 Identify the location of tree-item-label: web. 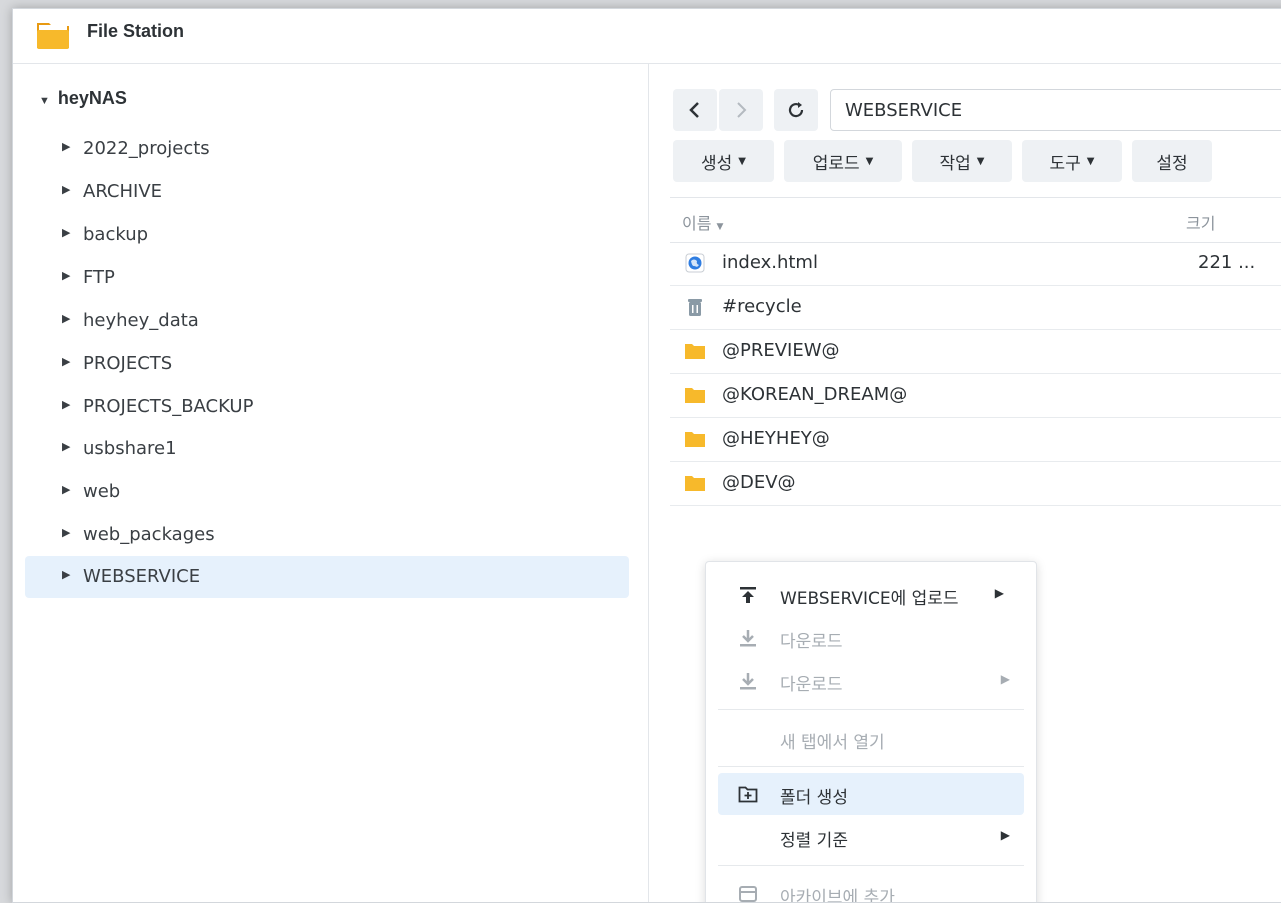
(102, 491).